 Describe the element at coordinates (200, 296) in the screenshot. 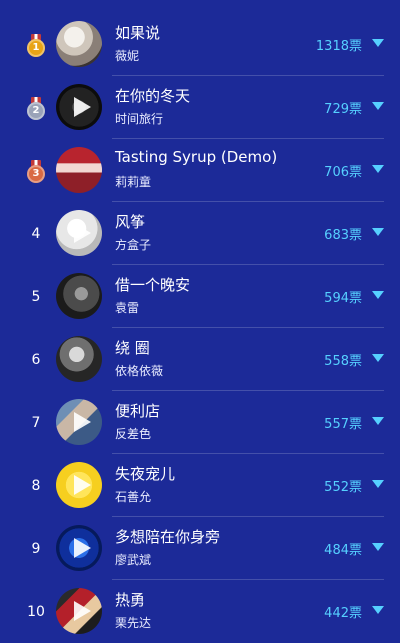

I see `list-item: 5 借一个晚安 袁雷 594票` at that location.